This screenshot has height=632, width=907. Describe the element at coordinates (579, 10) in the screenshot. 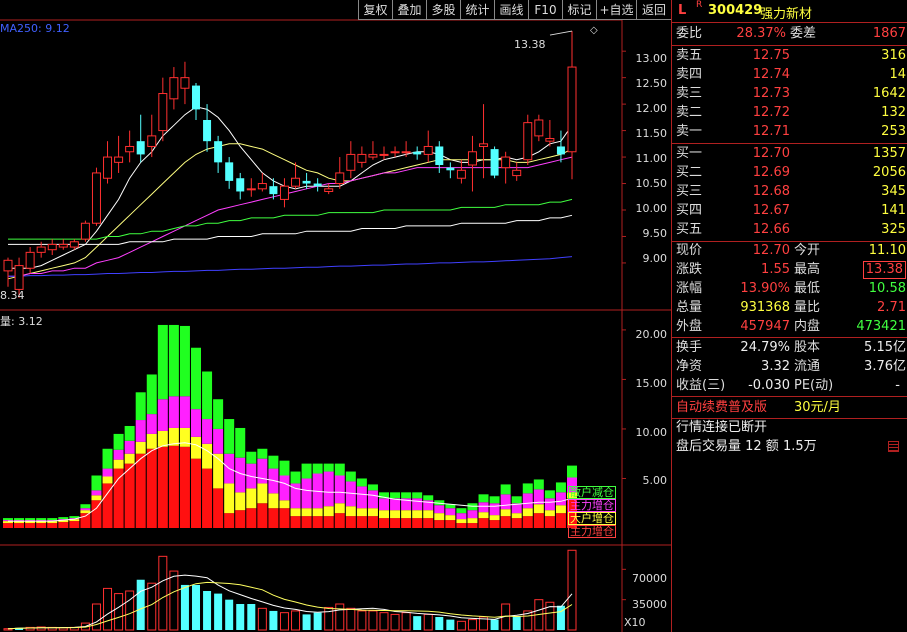

I see `toolbar-button-biaoji: 标记` at that location.